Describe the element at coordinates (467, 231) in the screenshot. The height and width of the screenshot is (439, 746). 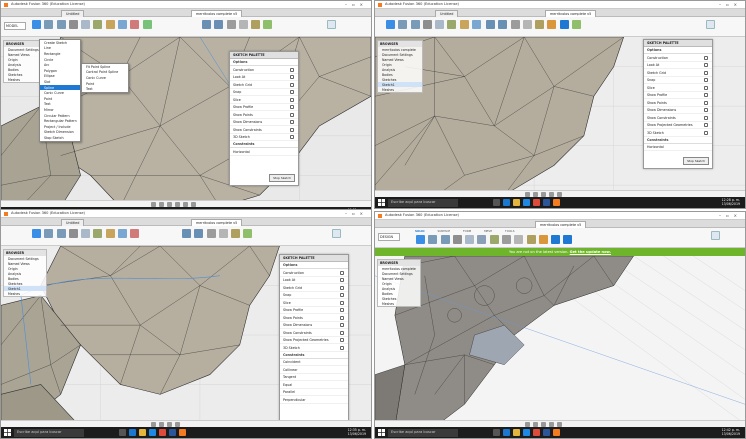
I see `toolbar-tab-form: FORM` at that location.